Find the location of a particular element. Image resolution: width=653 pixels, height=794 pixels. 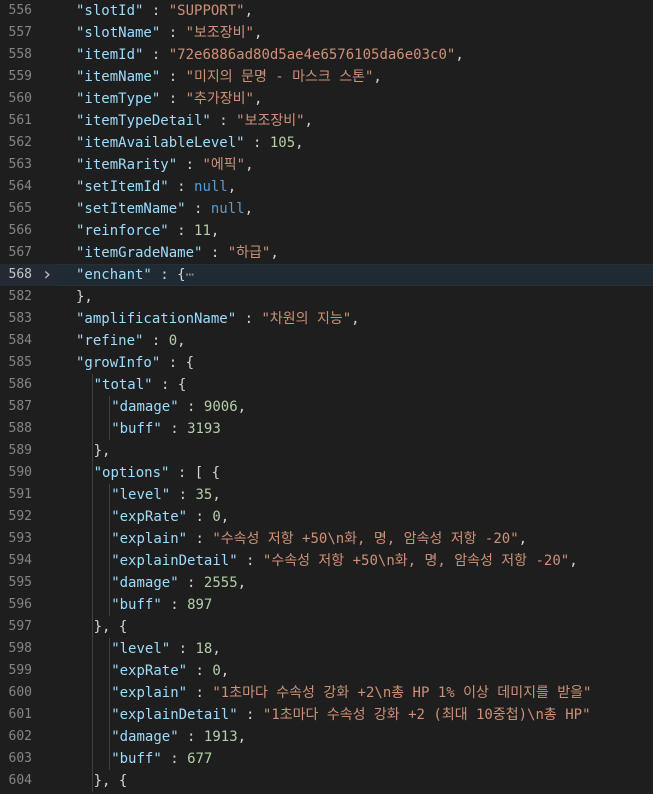

code-line: 556 "slotId" : "SUPPORT", is located at coordinates (326, 11).